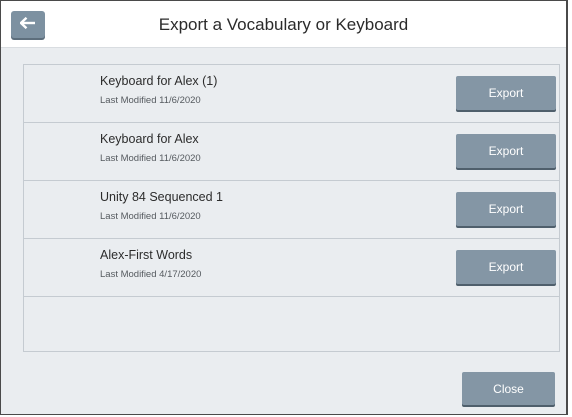 Image resolution: width=572 pixels, height=417 pixels. I want to click on item-name: Alex-First Words, so click(146, 255).